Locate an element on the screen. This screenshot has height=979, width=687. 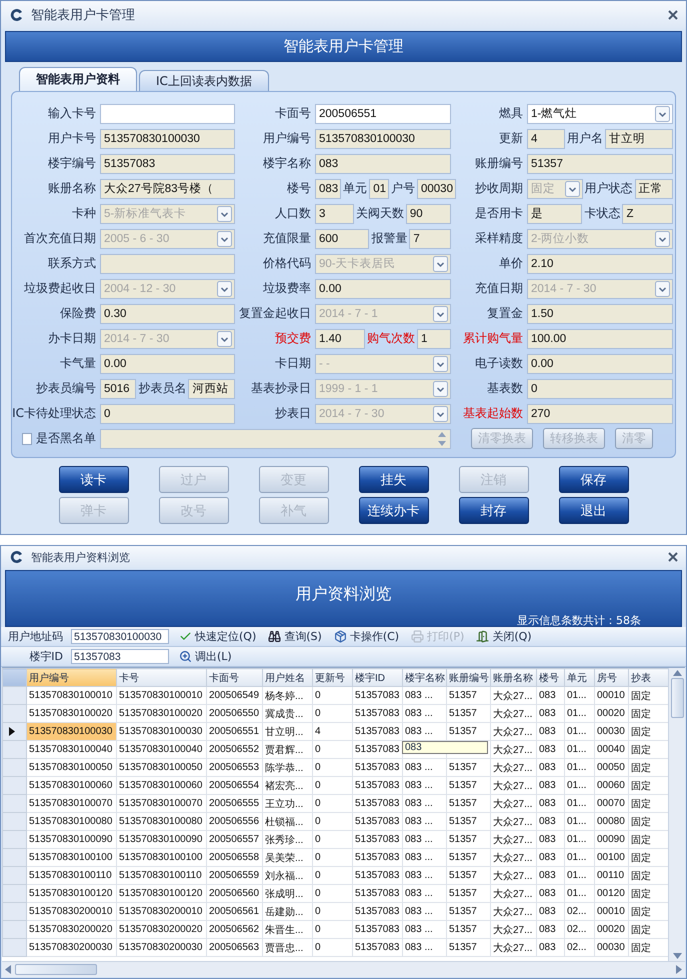
command-button: 封存 is located at coordinates (493, 510).